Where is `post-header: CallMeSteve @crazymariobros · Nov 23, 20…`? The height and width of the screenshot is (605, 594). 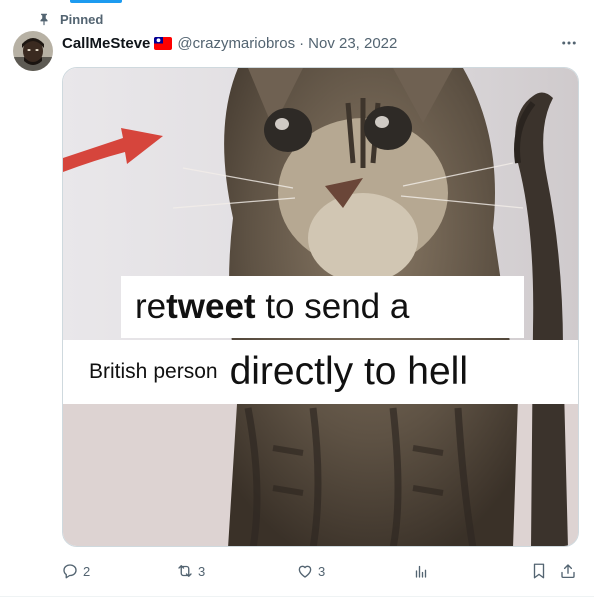 post-header: CallMeSteve @crazymariobros · Nov 23, 20… is located at coordinates (321, 43).